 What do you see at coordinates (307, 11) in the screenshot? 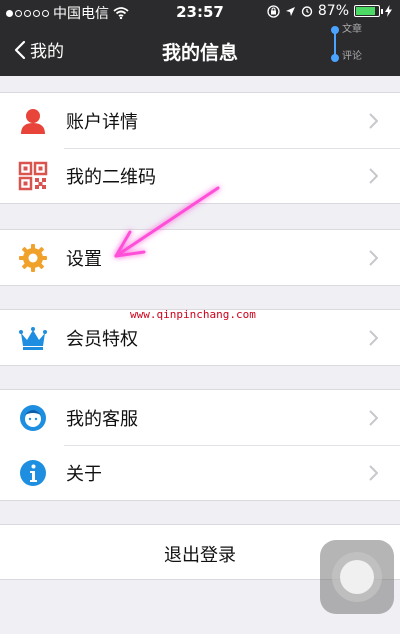
I see `alarm-icon` at bounding box center [307, 11].